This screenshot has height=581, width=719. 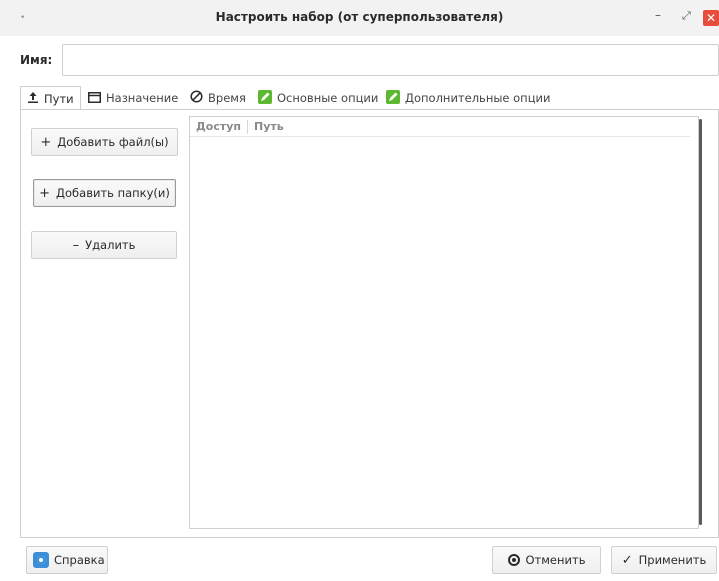 I want to click on minimize-icon: –, so click(x=658, y=15).